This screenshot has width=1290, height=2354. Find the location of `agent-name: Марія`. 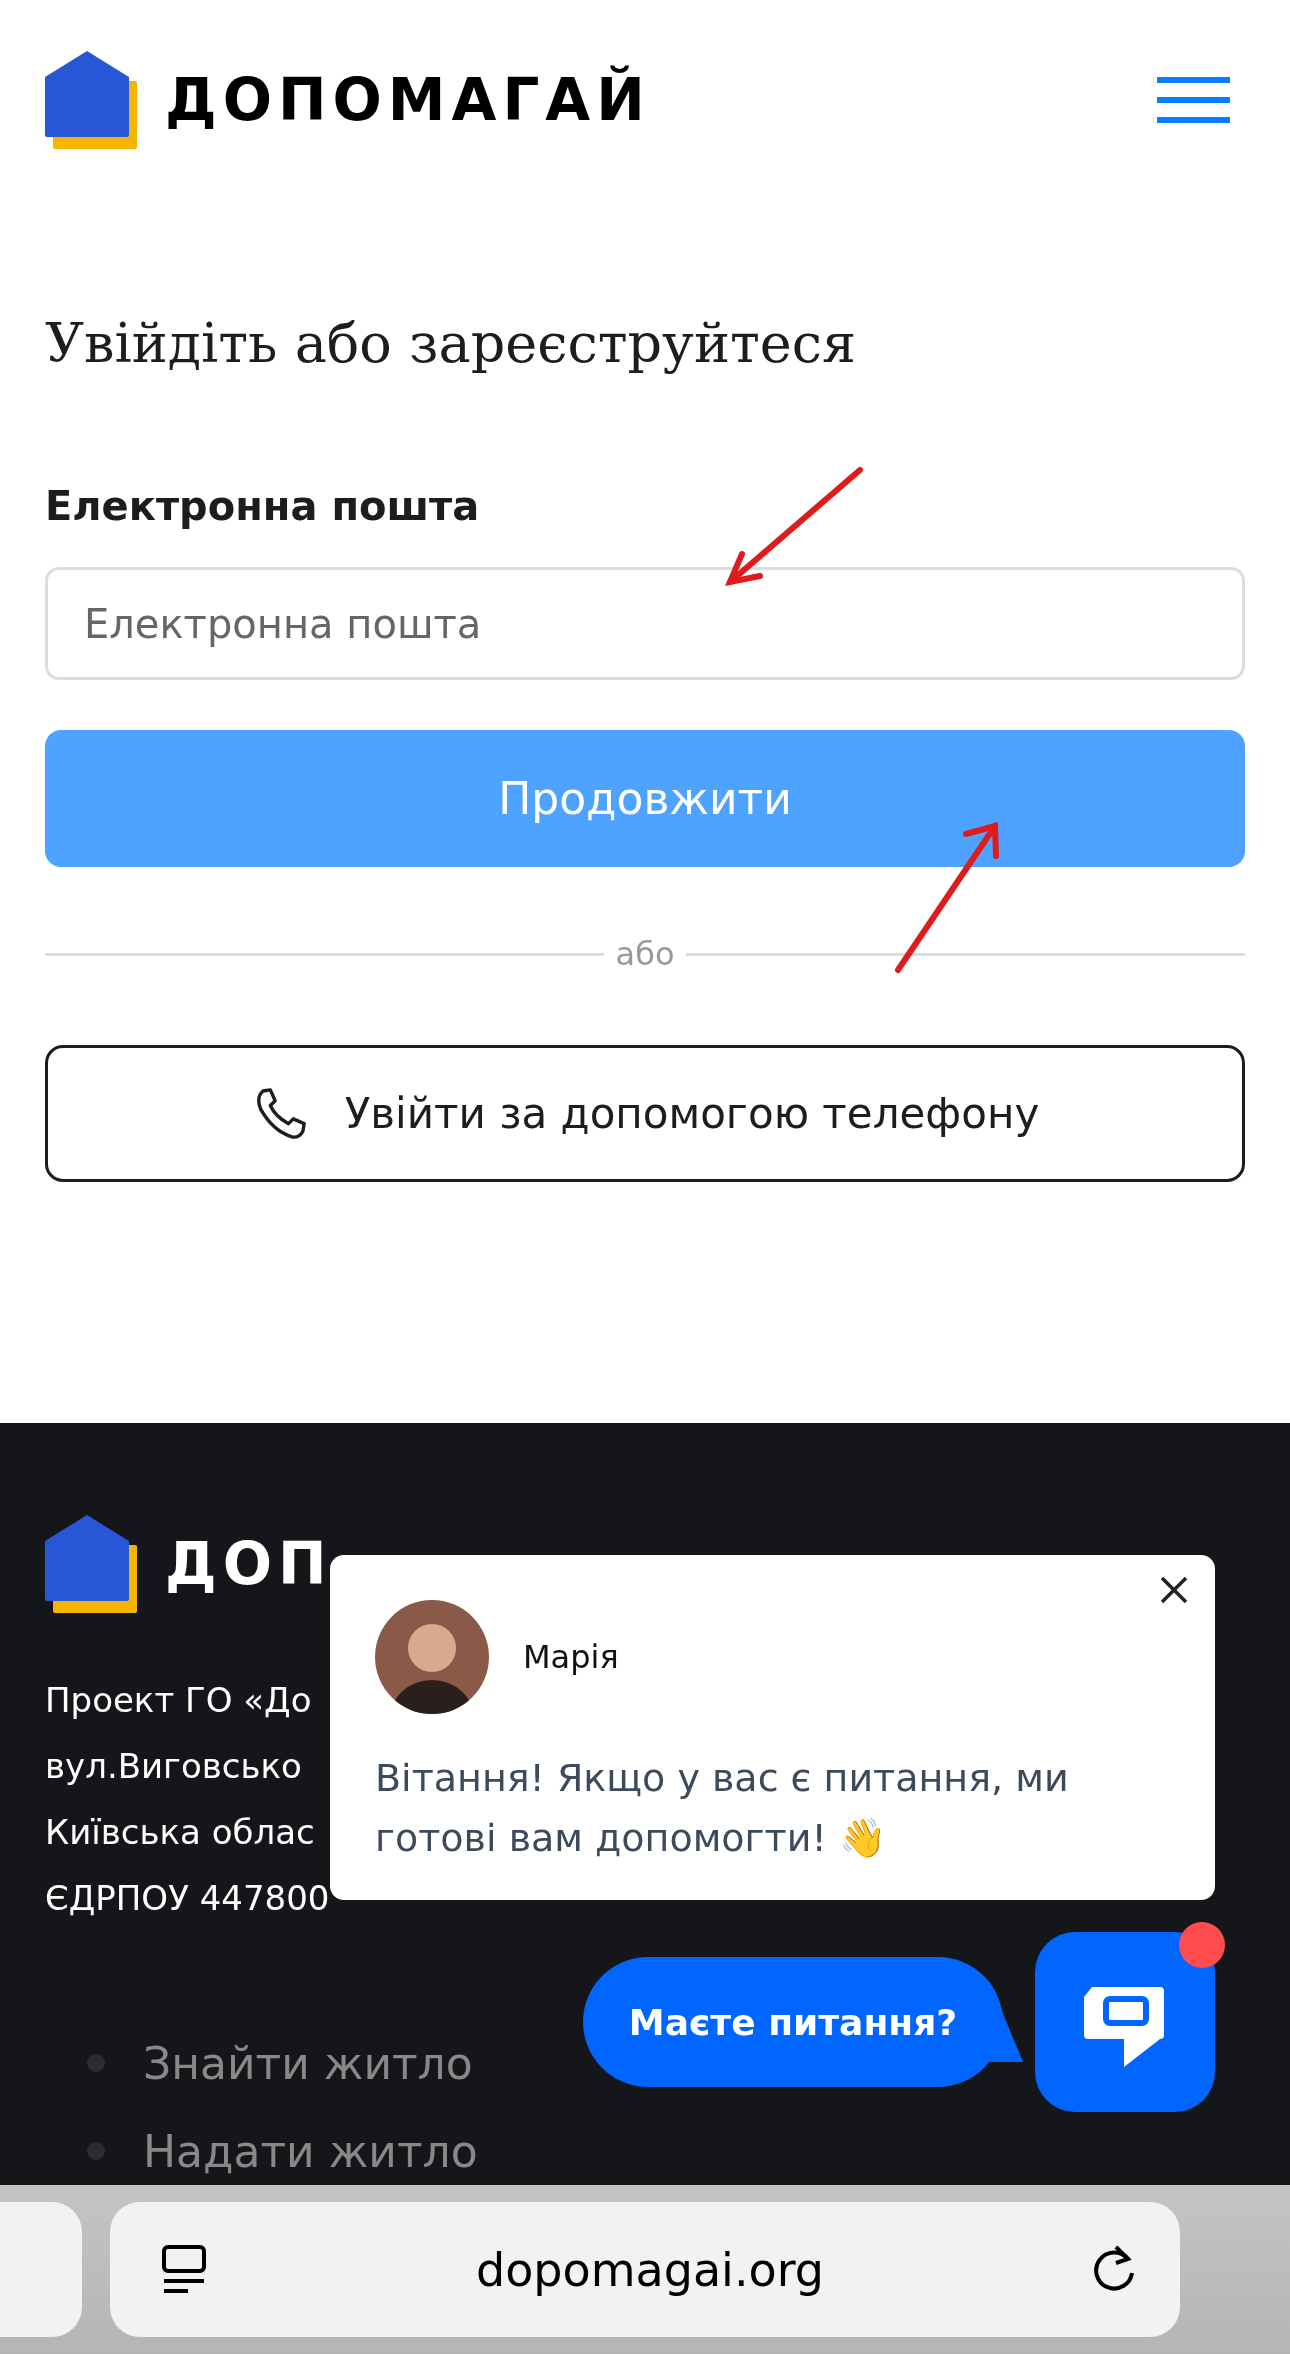

agent-name: Марія is located at coordinates (571, 1657).